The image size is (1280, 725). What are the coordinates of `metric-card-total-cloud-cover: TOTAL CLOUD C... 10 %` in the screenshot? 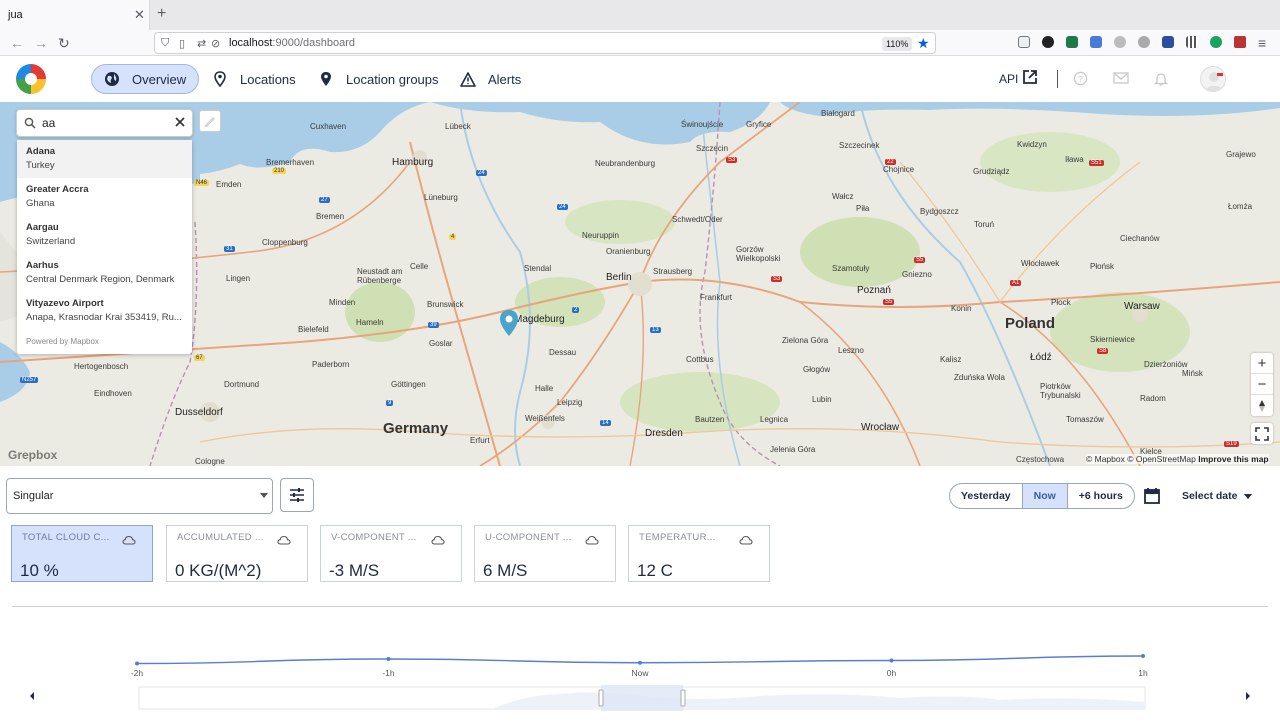 It's located at (82, 553).